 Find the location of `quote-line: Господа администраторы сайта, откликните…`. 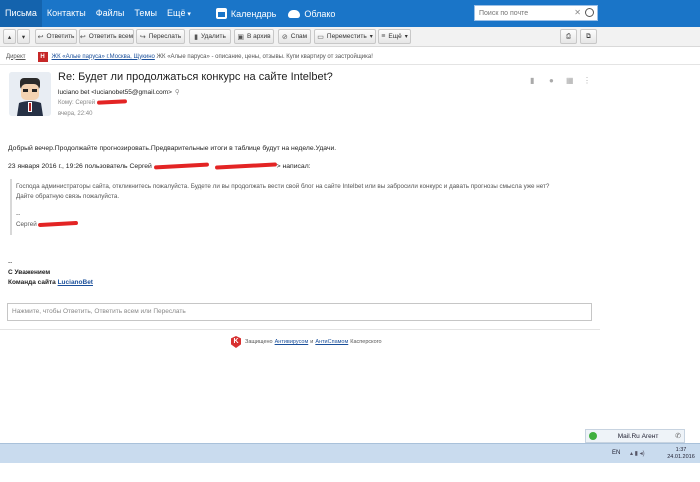

quote-line: Господа администраторы сайта, откликните… is located at coordinates (283, 186).